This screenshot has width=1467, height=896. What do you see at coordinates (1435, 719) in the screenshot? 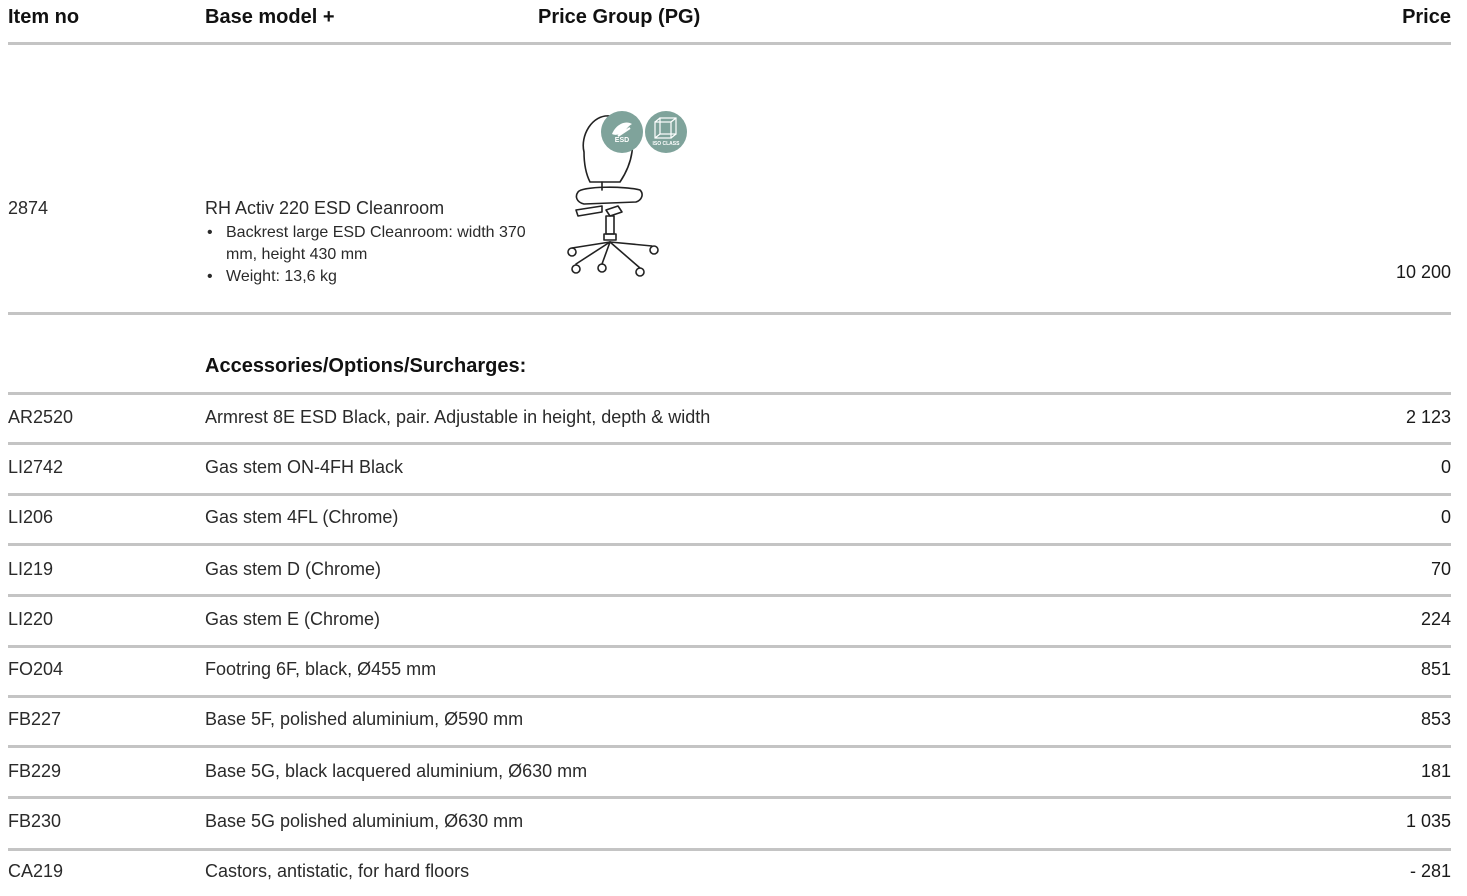
I see `accessory-price: 853` at bounding box center [1435, 719].